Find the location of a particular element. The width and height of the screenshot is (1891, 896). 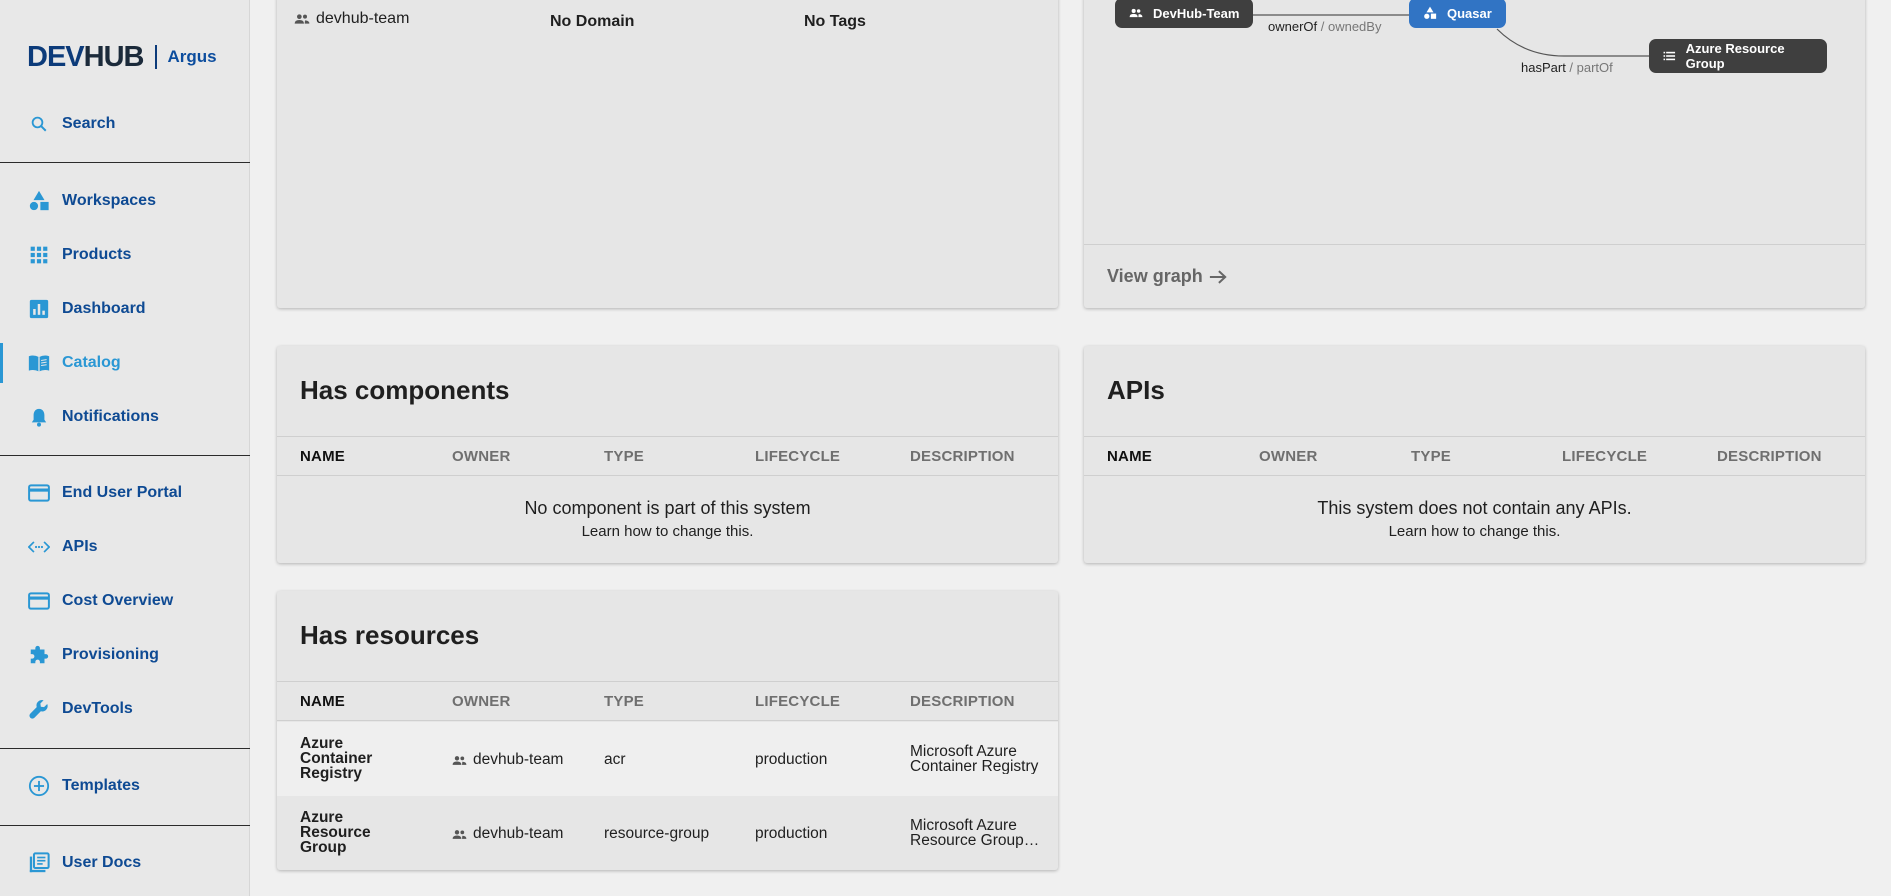

resource-type: acr is located at coordinates (615, 759).